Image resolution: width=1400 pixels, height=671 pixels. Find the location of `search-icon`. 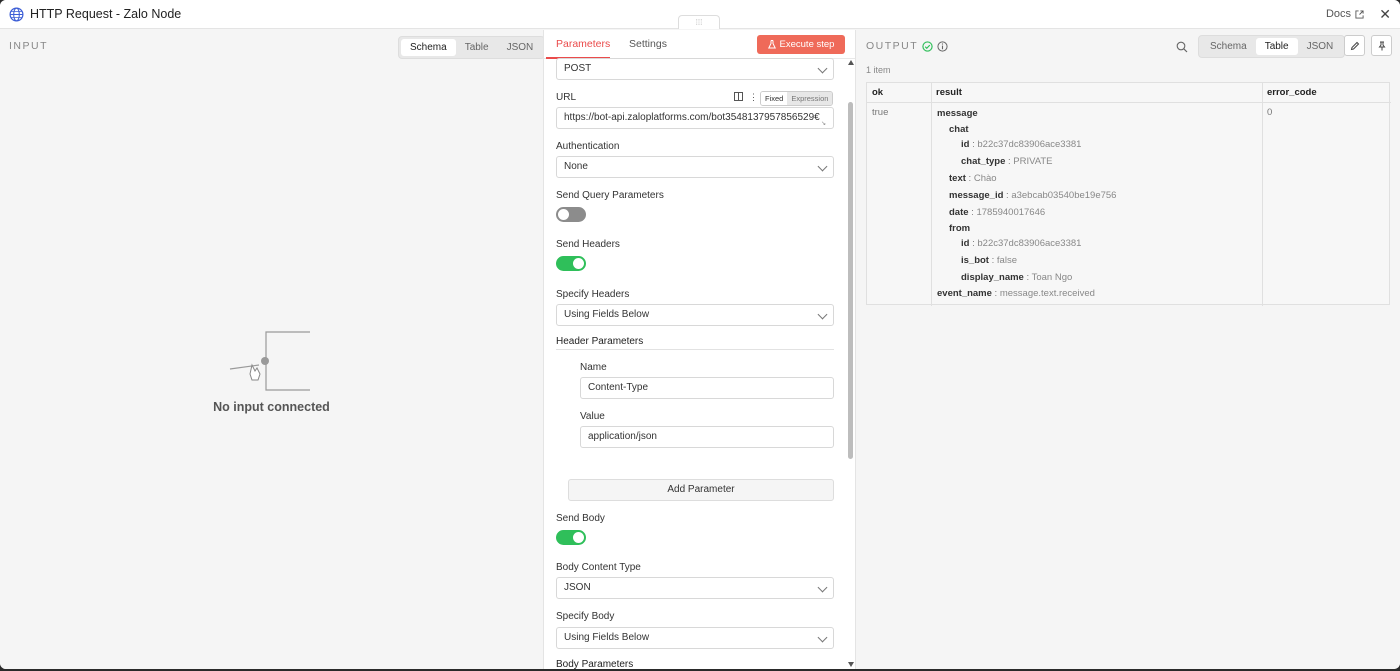

search-icon is located at coordinates (1182, 47).